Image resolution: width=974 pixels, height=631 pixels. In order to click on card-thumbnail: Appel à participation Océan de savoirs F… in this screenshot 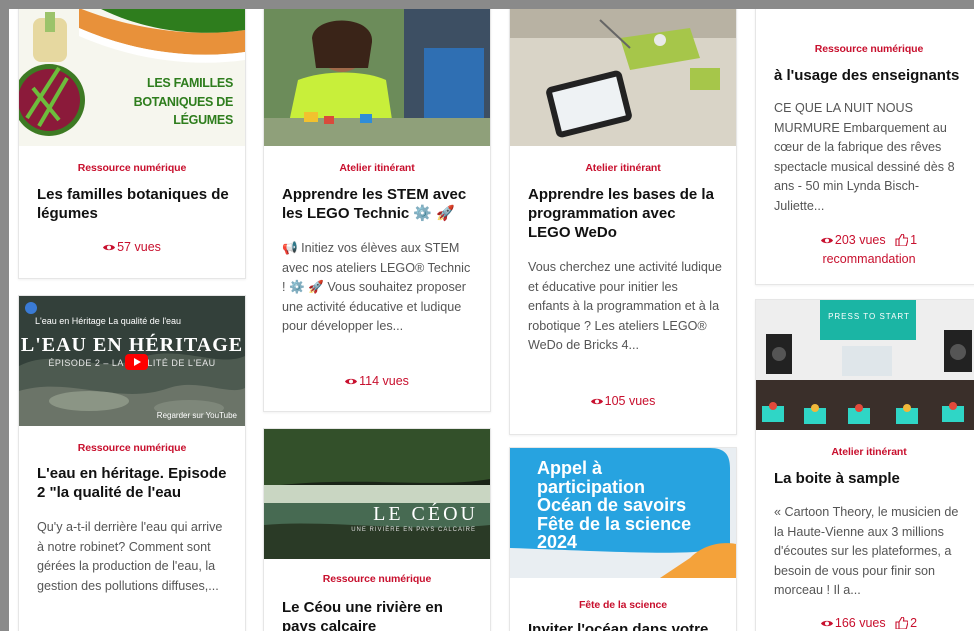, I will do `click(623, 513)`.